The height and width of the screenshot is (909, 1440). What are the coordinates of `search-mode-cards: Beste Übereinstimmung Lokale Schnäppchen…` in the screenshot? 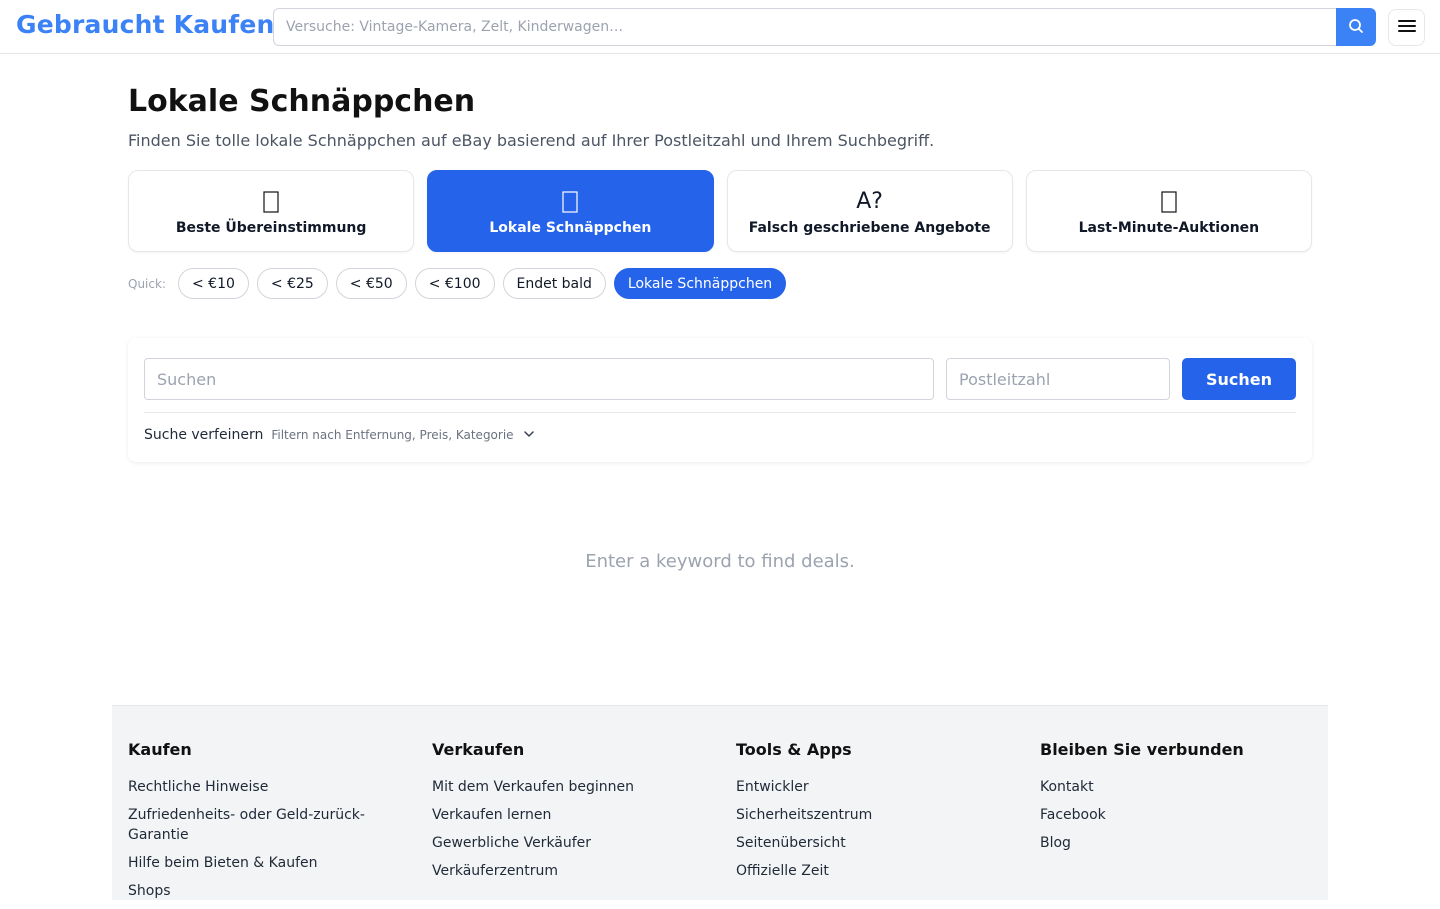 It's located at (720, 211).